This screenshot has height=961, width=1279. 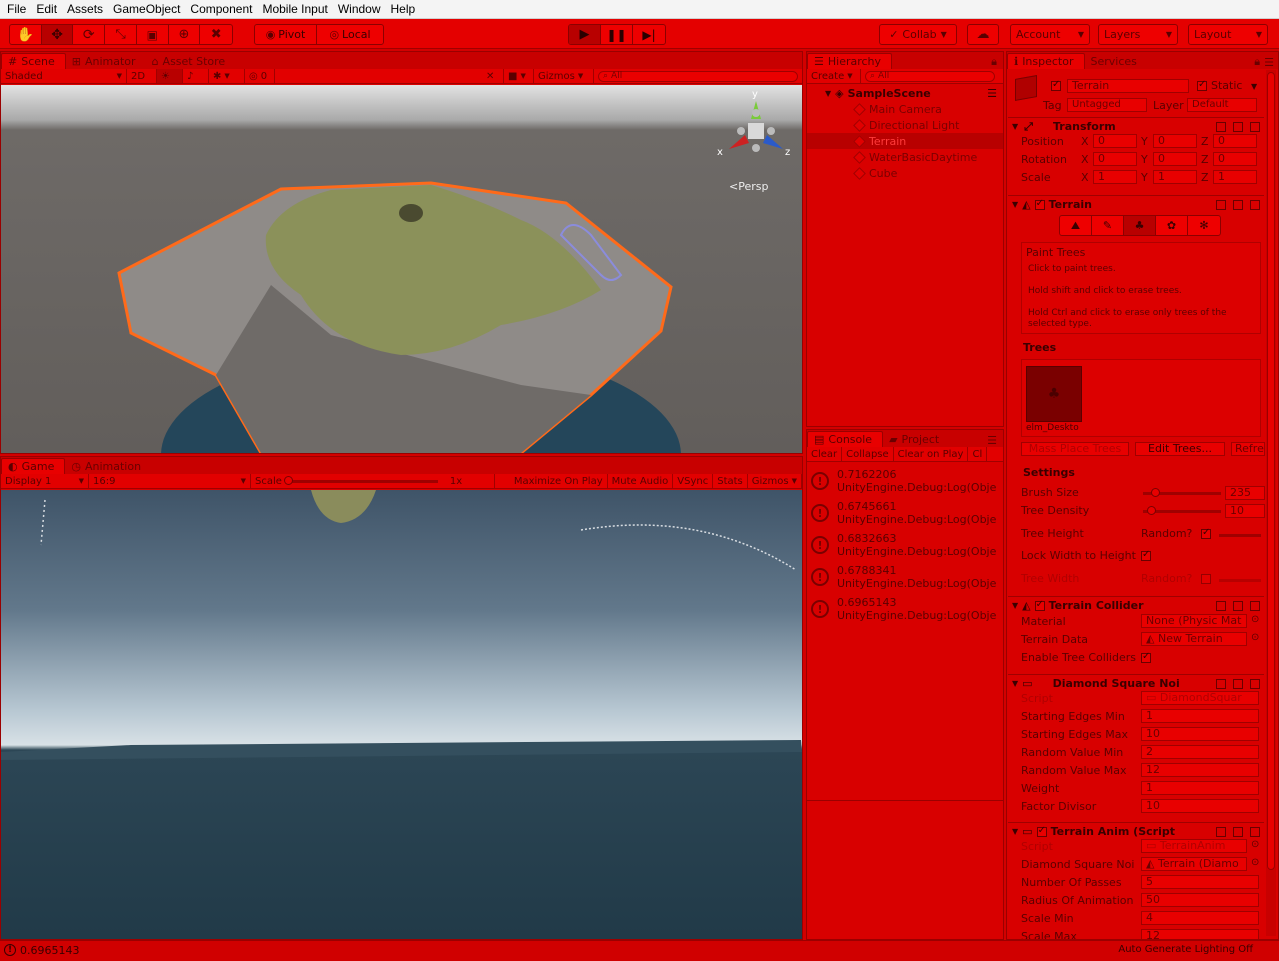 What do you see at coordinates (1136, 831) in the screenshot?
I see `terrain-anim-header: ▼ ▭ Terrain Anim (Script` at bounding box center [1136, 831].